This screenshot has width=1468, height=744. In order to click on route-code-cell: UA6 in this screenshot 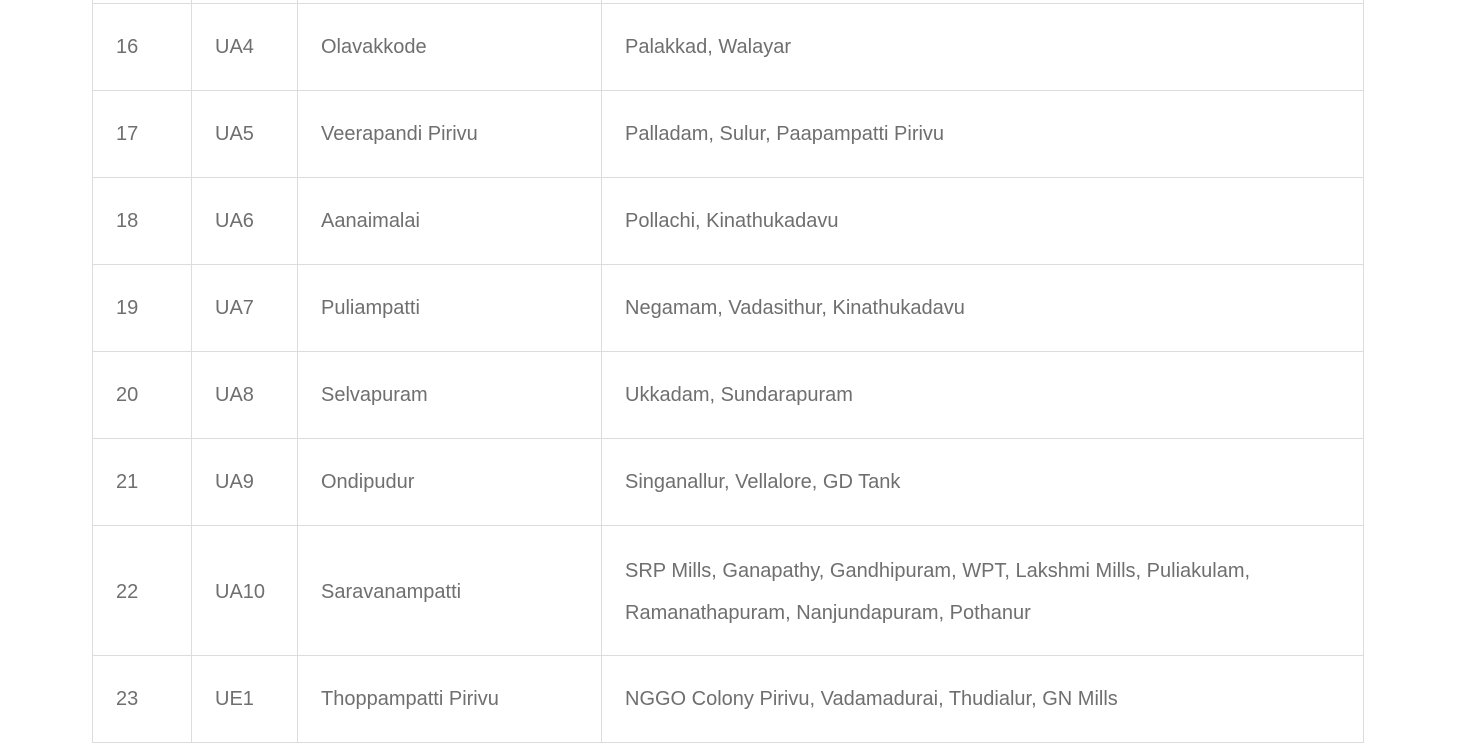, I will do `click(244, 221)`.